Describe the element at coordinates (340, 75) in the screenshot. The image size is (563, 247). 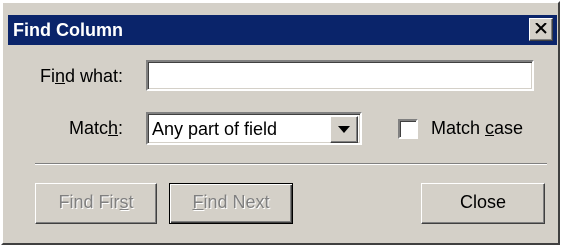
I see `find-what-input` at that location.